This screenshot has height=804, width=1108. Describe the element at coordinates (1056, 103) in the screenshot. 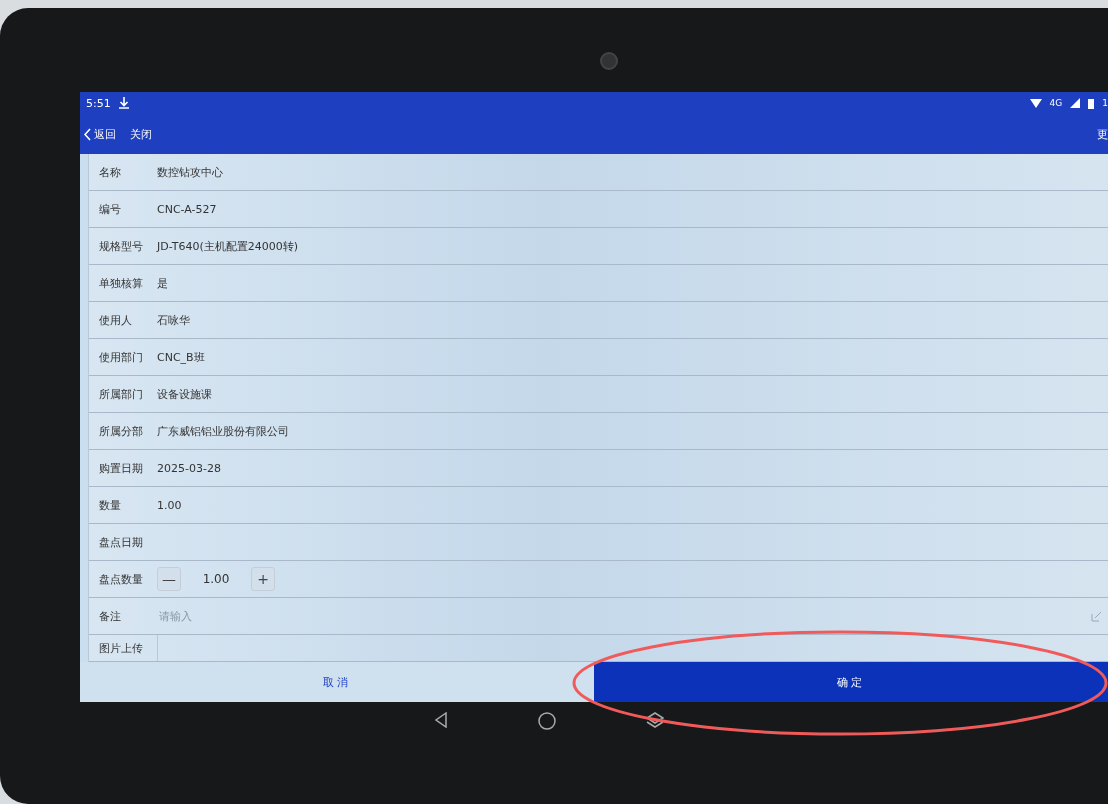

I see `network-label: 4G` at that location.